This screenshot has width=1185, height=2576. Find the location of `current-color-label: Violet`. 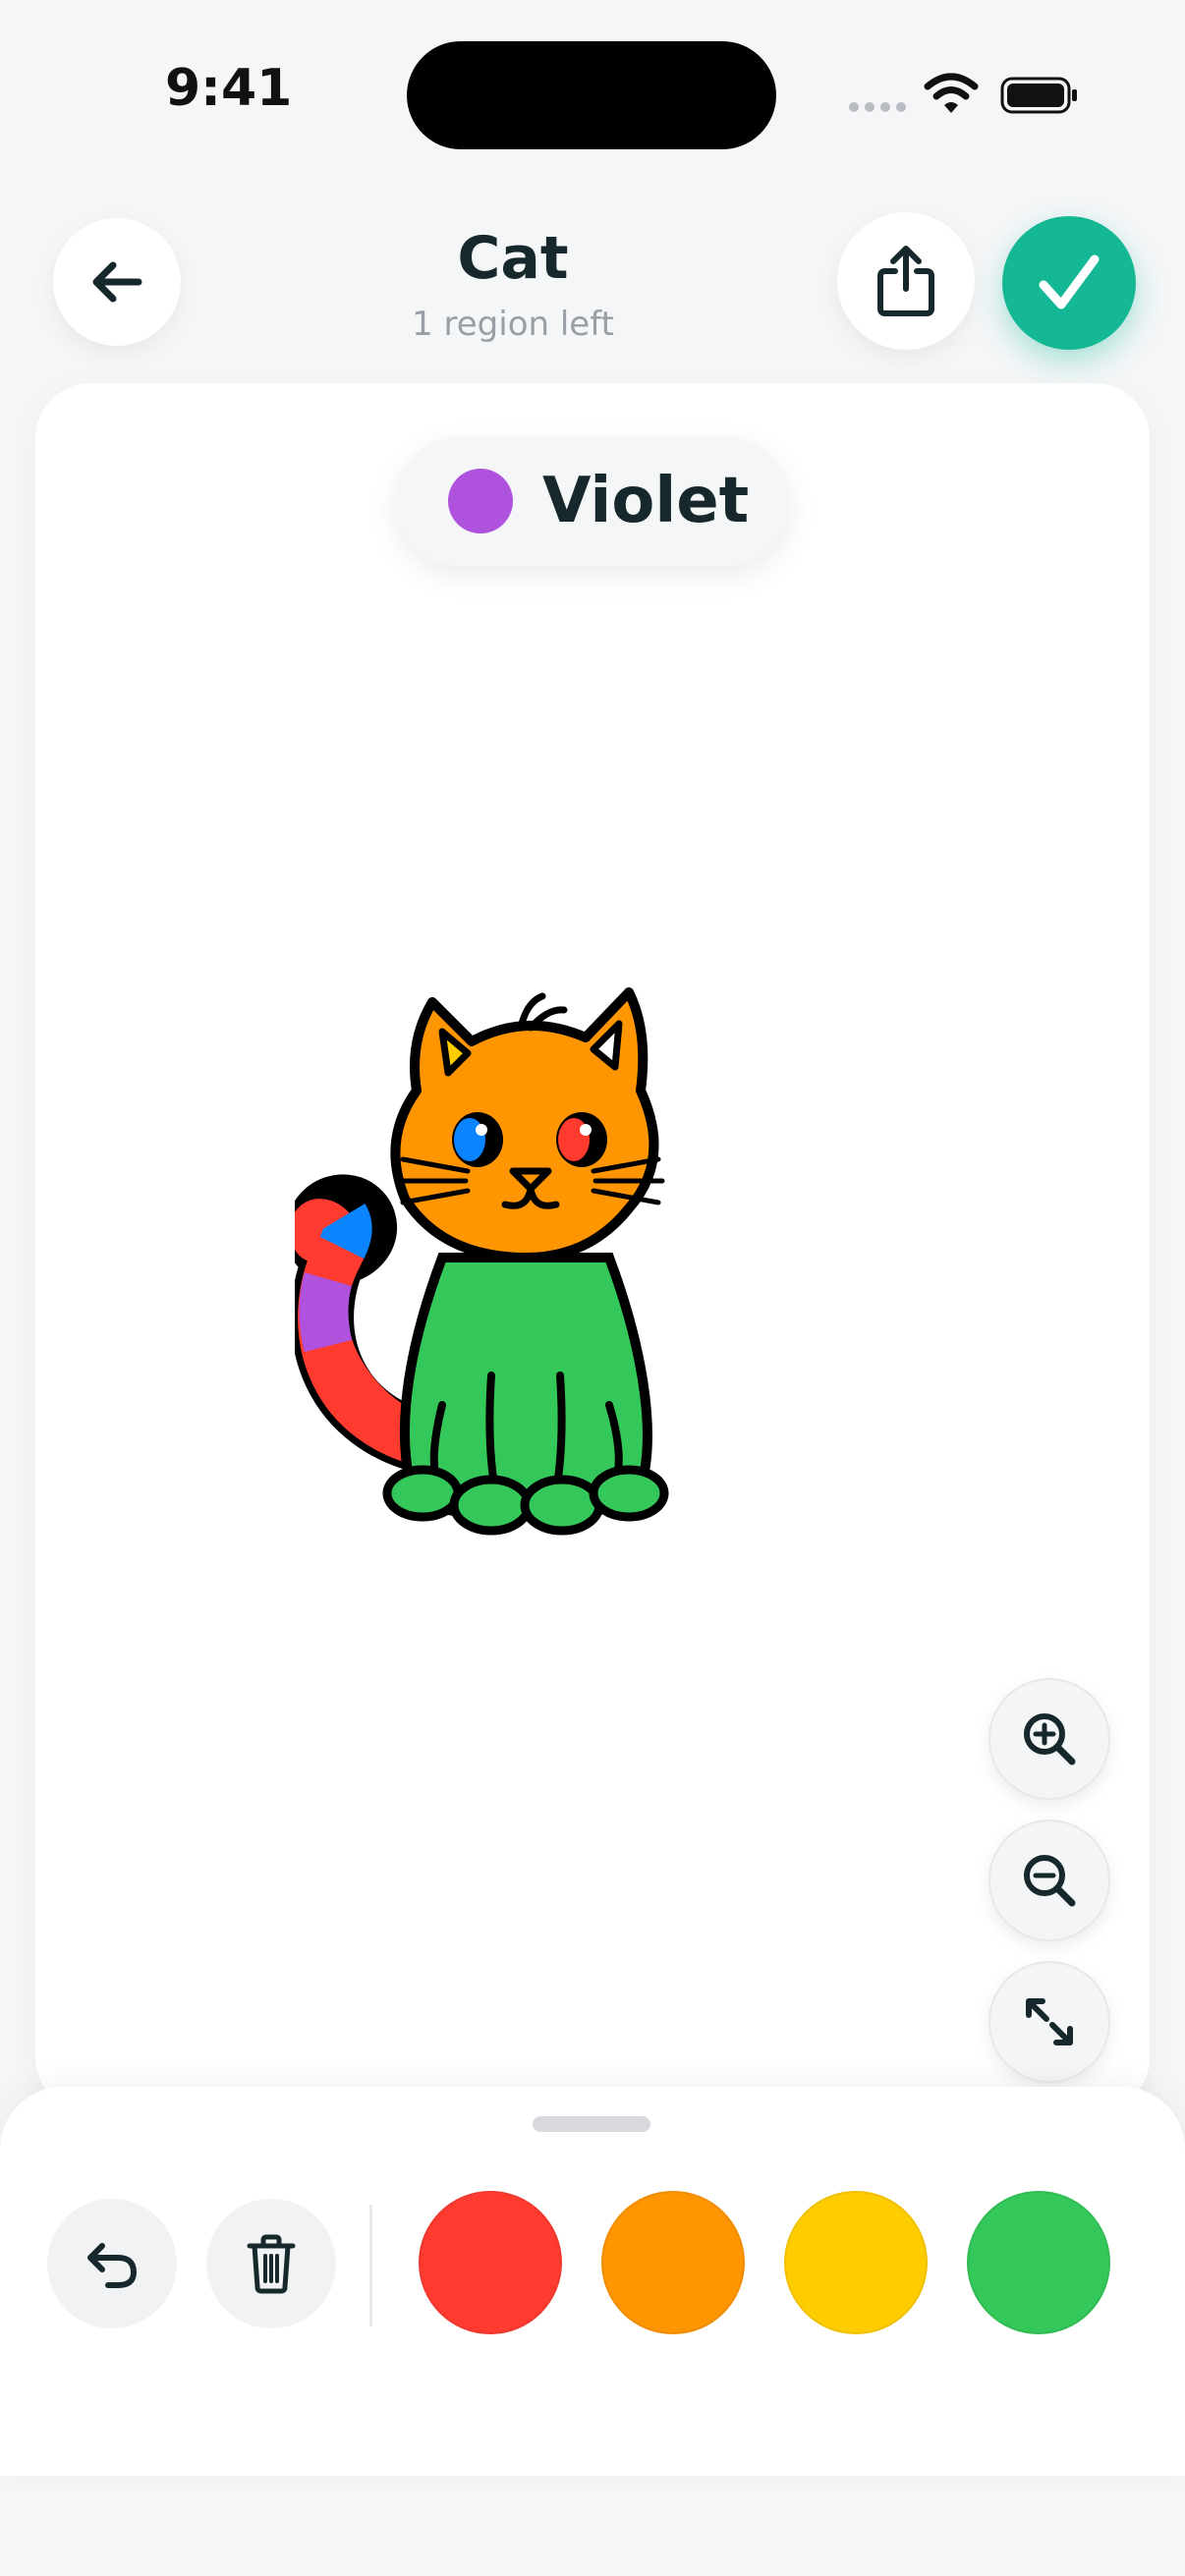

current-color-label: Violet is located at coordinates (646, 501).